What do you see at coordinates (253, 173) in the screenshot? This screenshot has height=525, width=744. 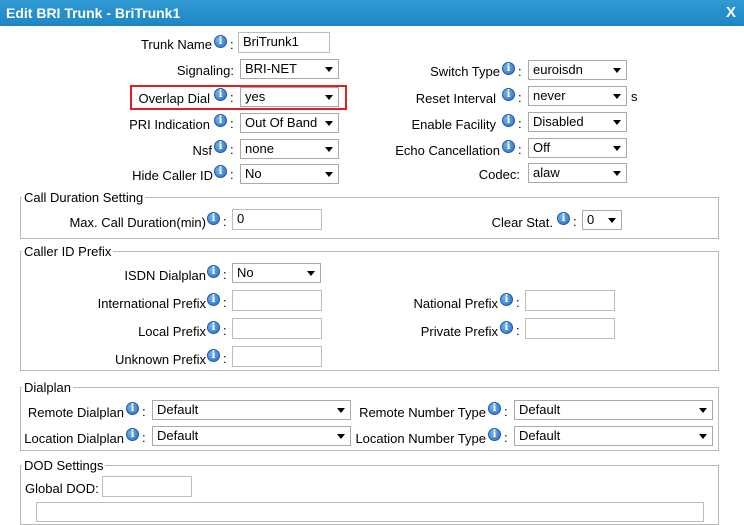 I see `hide-caller-id-value: No` at bounding box center [253, 173].